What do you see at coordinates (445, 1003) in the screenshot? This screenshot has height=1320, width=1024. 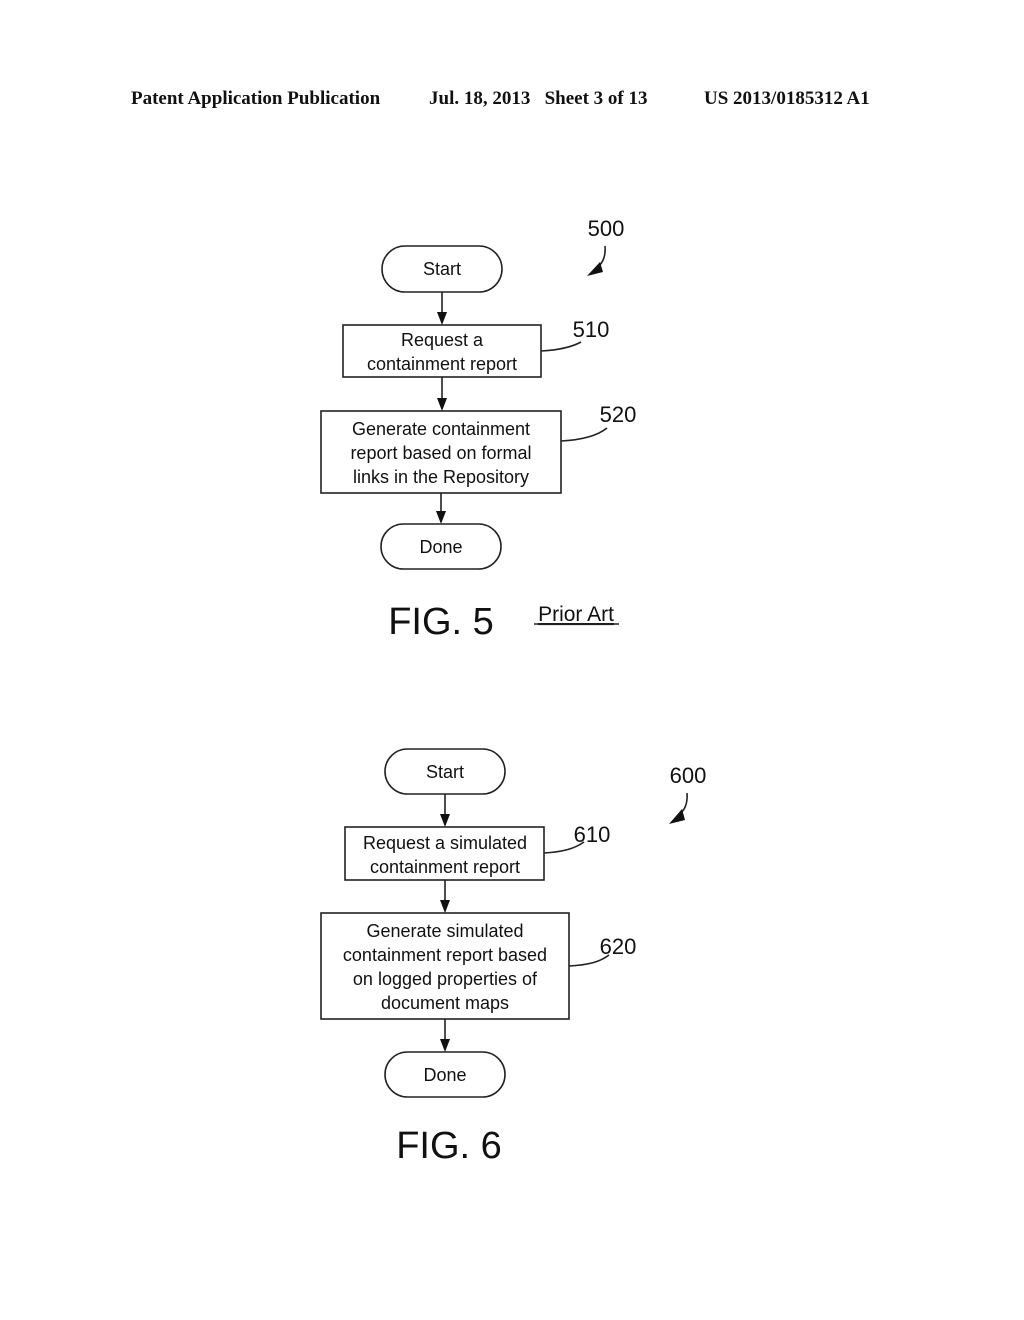 I see `fig6-step-620-line4: document maps` at bounding box center [445, 1003].